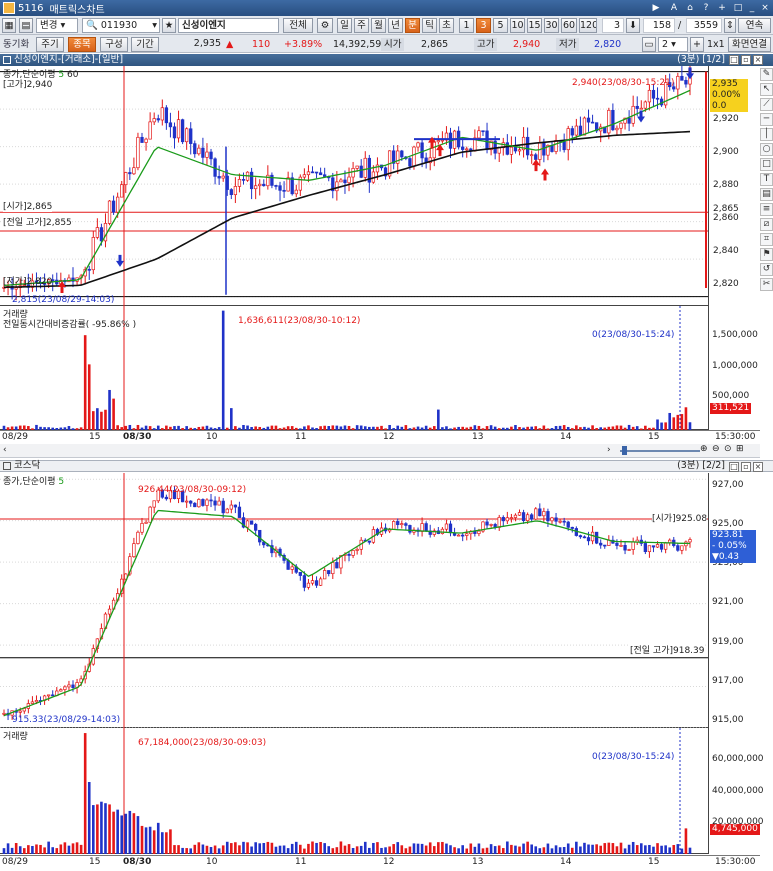  What do you see at coordinates (9, 25) in the screenshot?
I see `grid-icon: ▦` at bounding box center [9, 25].